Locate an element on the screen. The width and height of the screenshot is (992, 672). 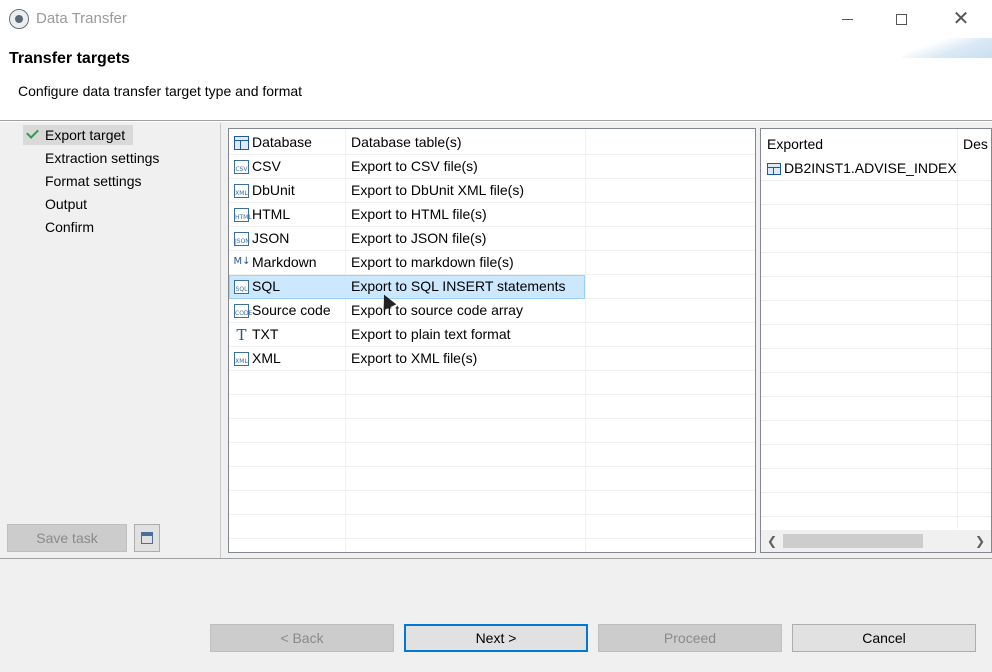
step-label: Extraction settings is located at coordinates (102, 158).